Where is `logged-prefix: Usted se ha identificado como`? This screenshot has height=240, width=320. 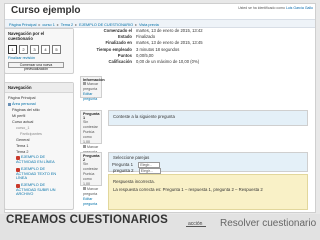
logged-prefix: Usted se ha identificado como is located at coordinates (262, 8).